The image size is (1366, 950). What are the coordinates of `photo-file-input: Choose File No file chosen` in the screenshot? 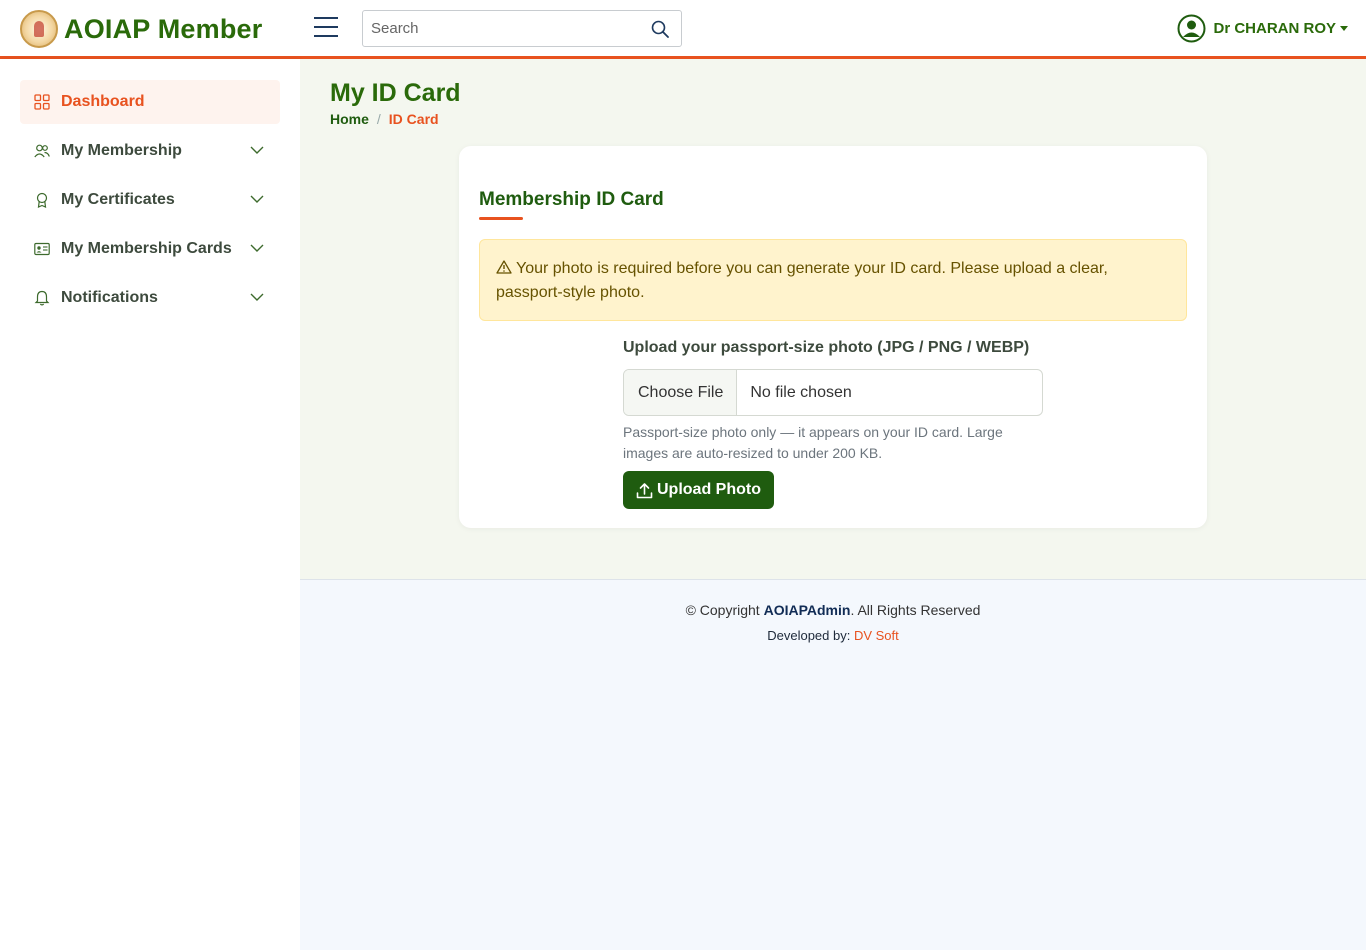 It's located at (833, 392).